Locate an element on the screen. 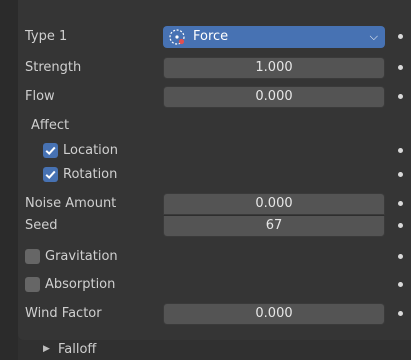  flow-row: Flow 0.000 is located at coordinates (214, 97).